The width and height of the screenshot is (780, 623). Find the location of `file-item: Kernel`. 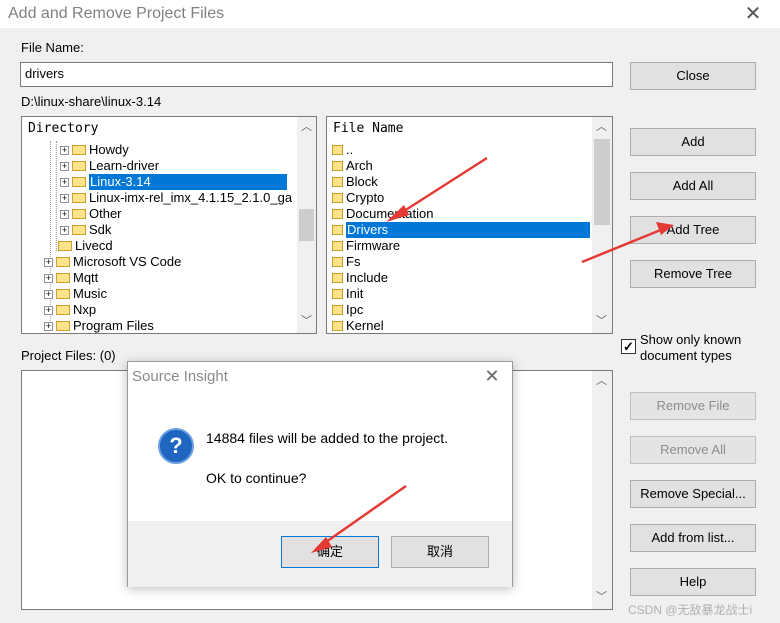

file-item: Kernel is located at coordinates (358, 325).